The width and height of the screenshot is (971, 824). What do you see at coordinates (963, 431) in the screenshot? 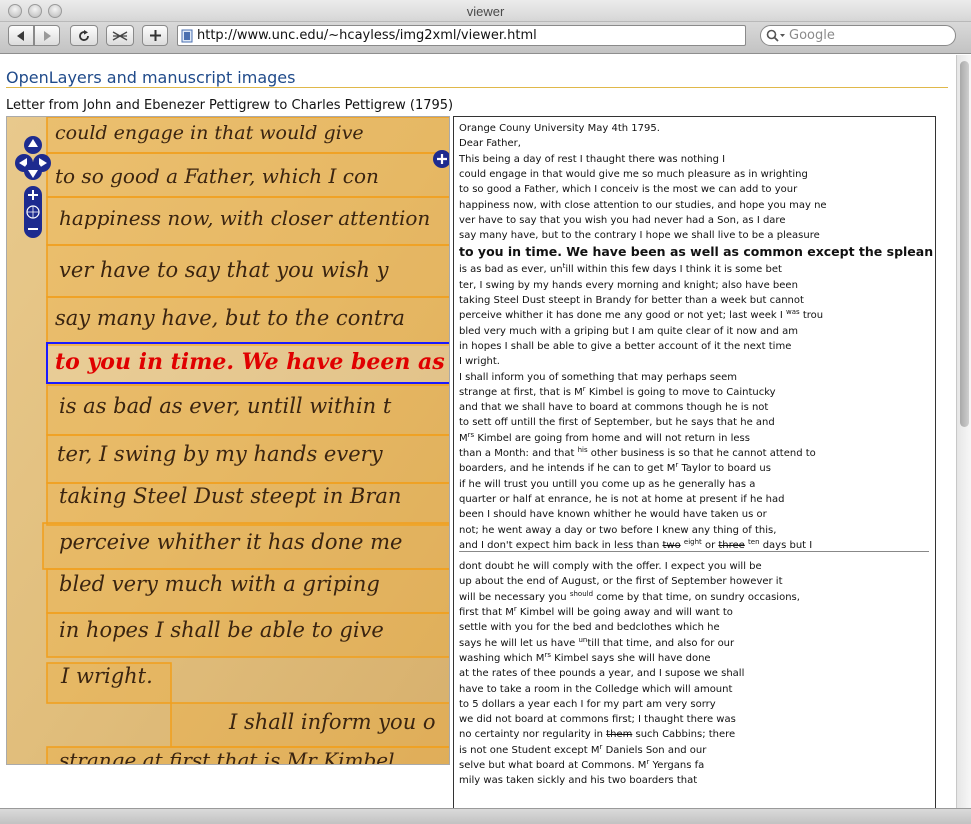
I see `vertical-scrollbar` at bounding box center [963, 431].